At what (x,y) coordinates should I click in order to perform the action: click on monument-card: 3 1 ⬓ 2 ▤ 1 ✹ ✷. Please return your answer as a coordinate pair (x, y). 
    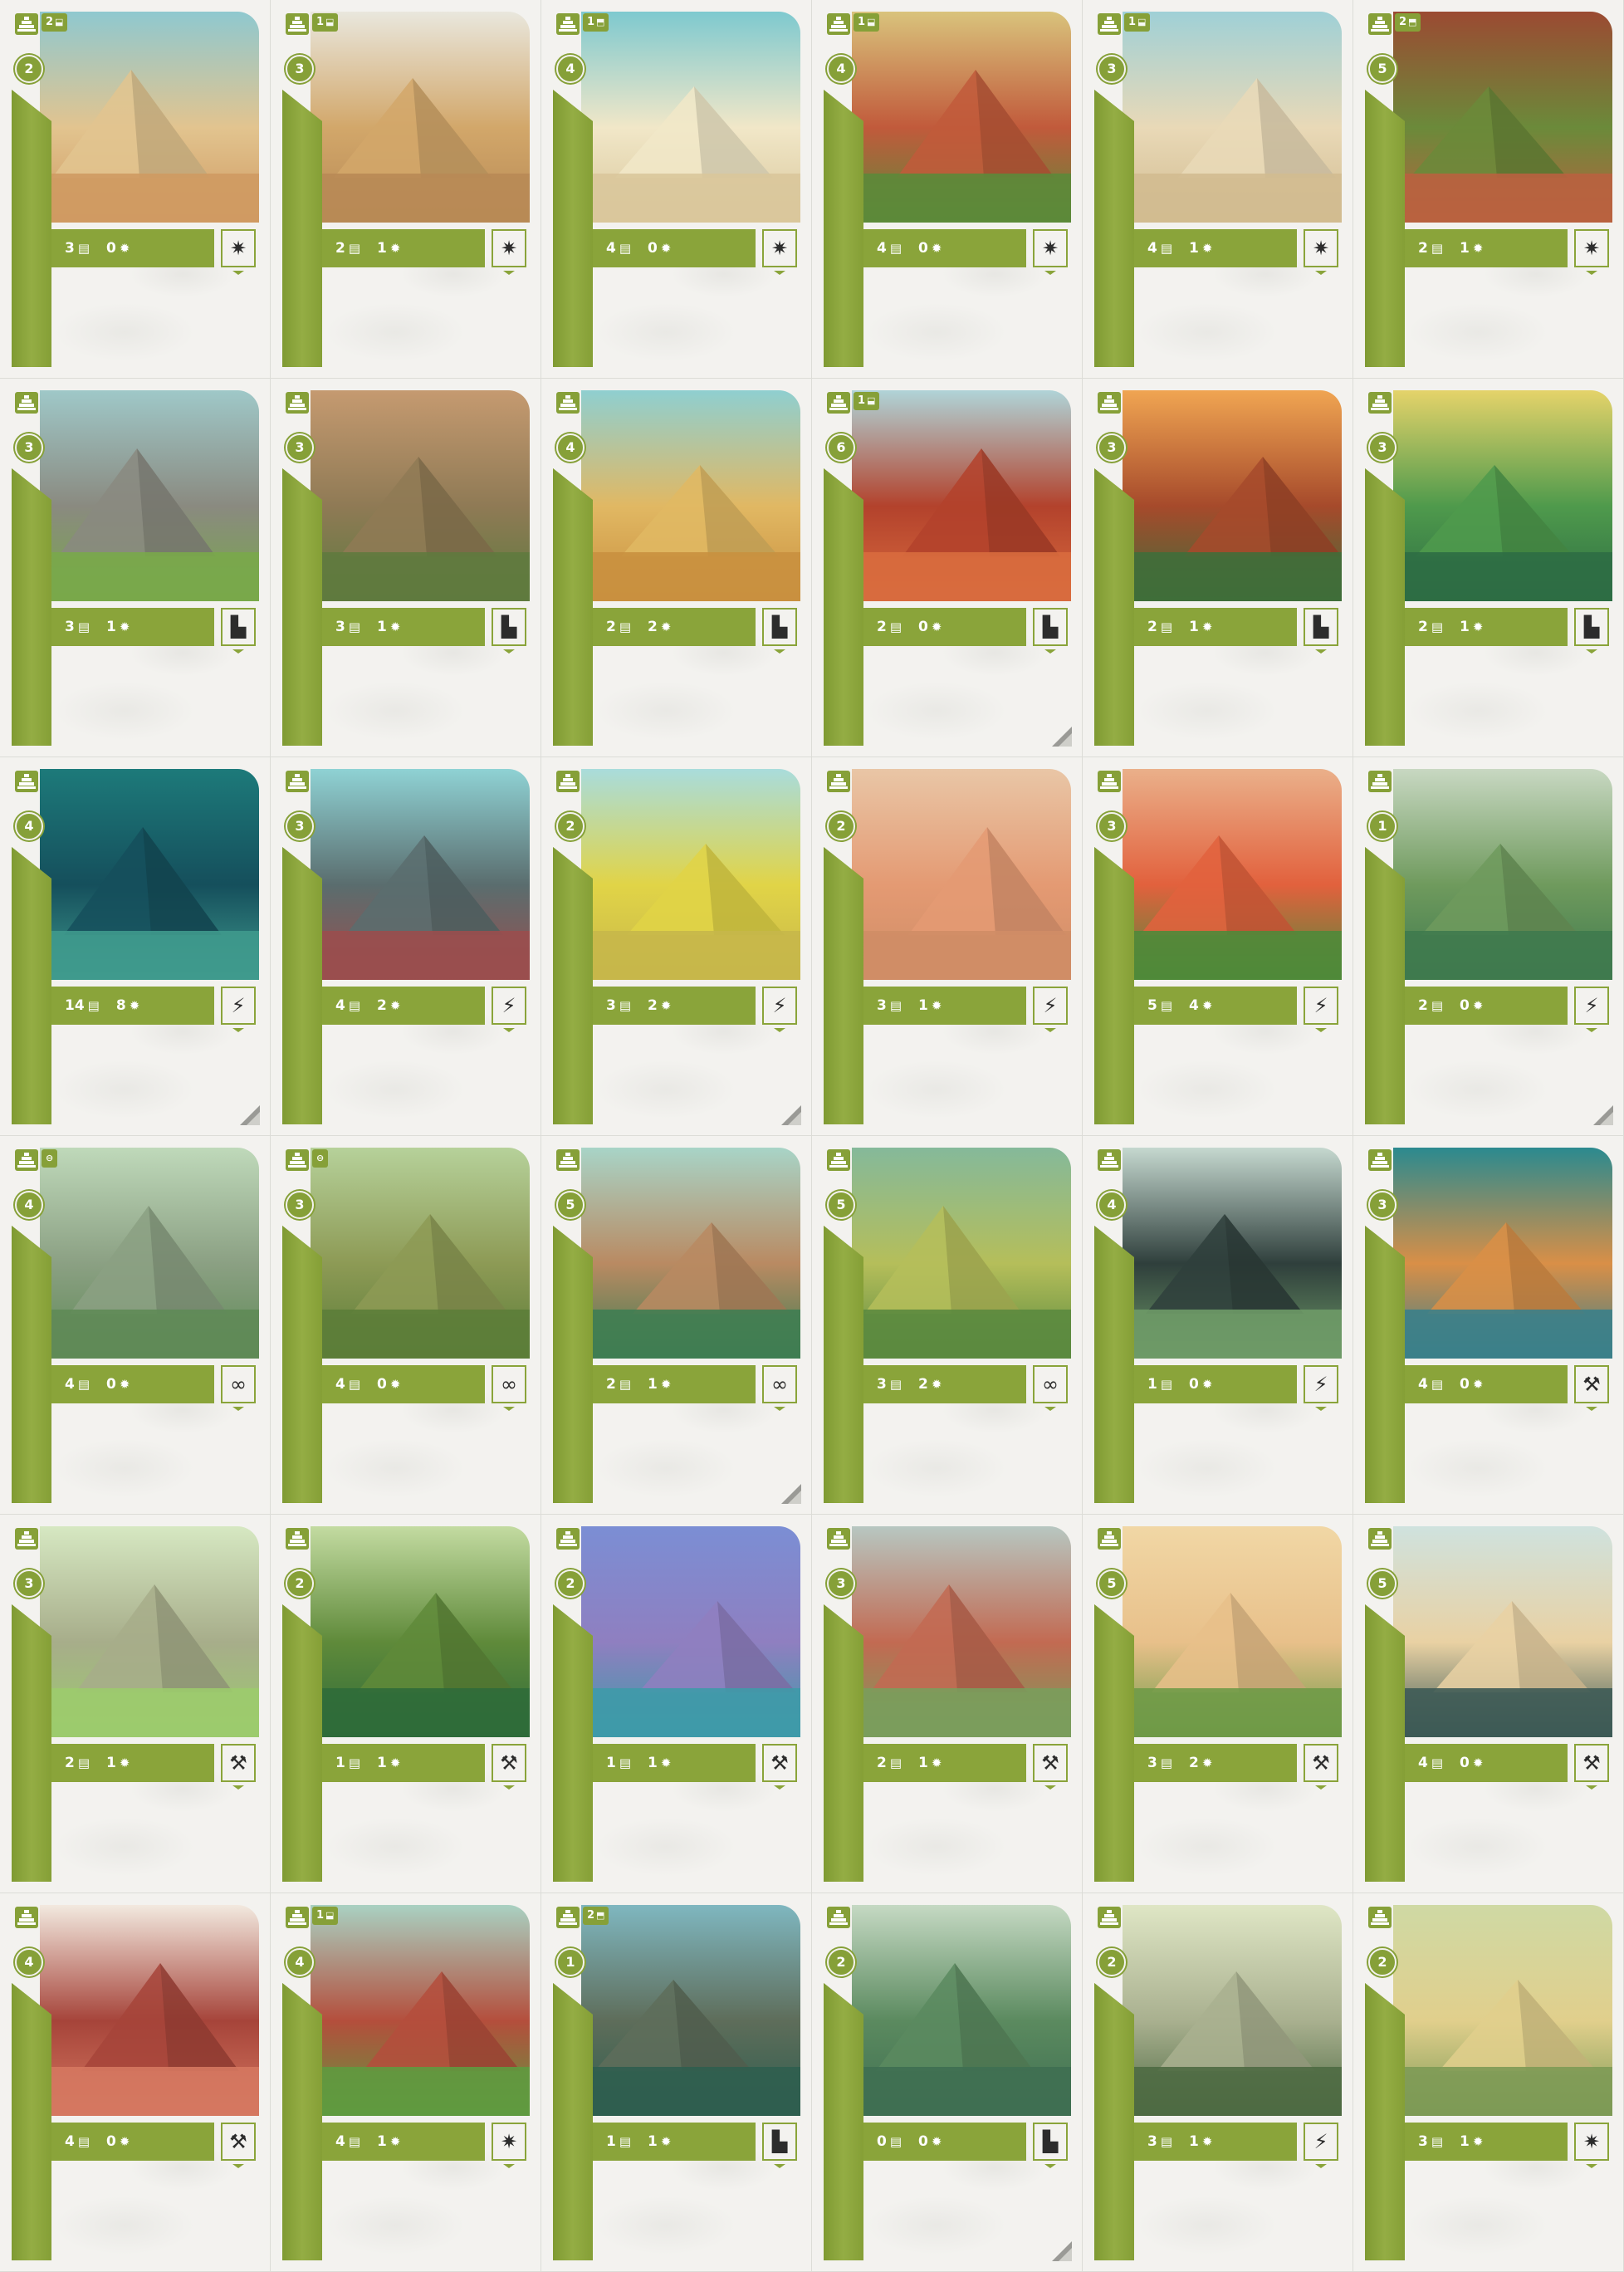
    Looking at the image, I should click on (406, 189).